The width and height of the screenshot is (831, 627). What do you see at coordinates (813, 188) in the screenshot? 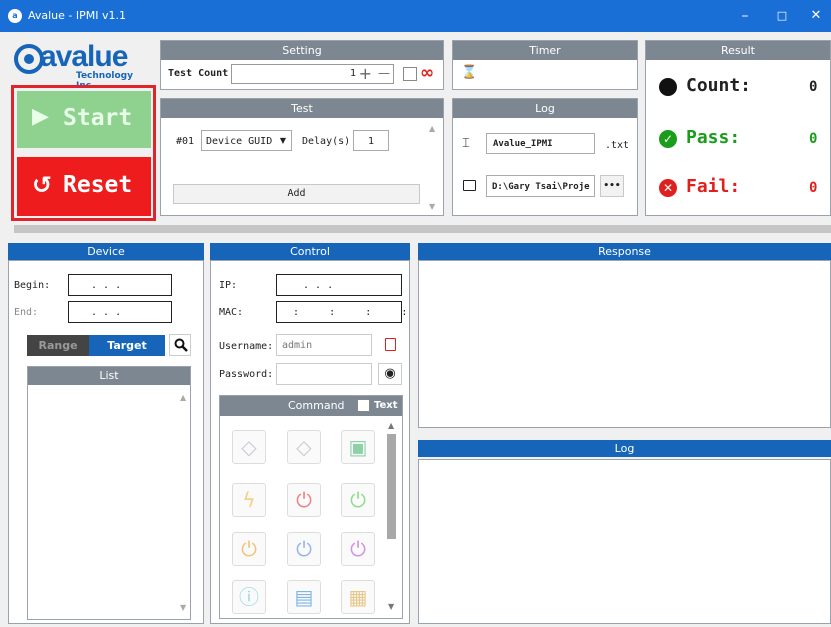
I see `fail-value: 0` at bounding box center [813, 188].